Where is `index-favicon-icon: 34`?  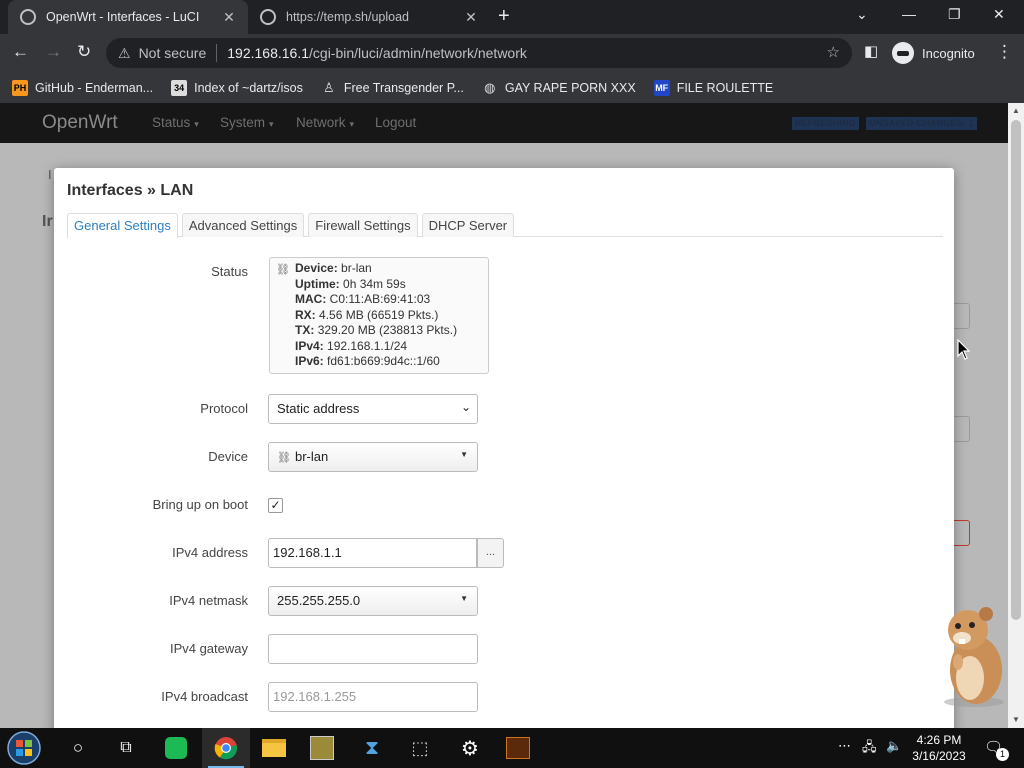
index-favicon-icon: 34 is located at coordinates (179, 87).